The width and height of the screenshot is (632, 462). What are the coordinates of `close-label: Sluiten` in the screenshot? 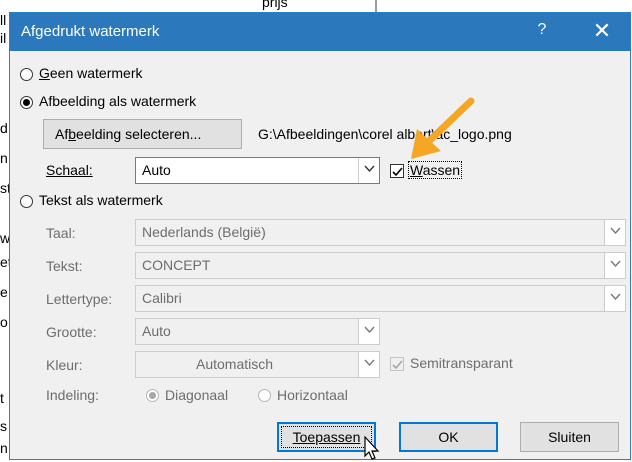 It's located at (569, 437).